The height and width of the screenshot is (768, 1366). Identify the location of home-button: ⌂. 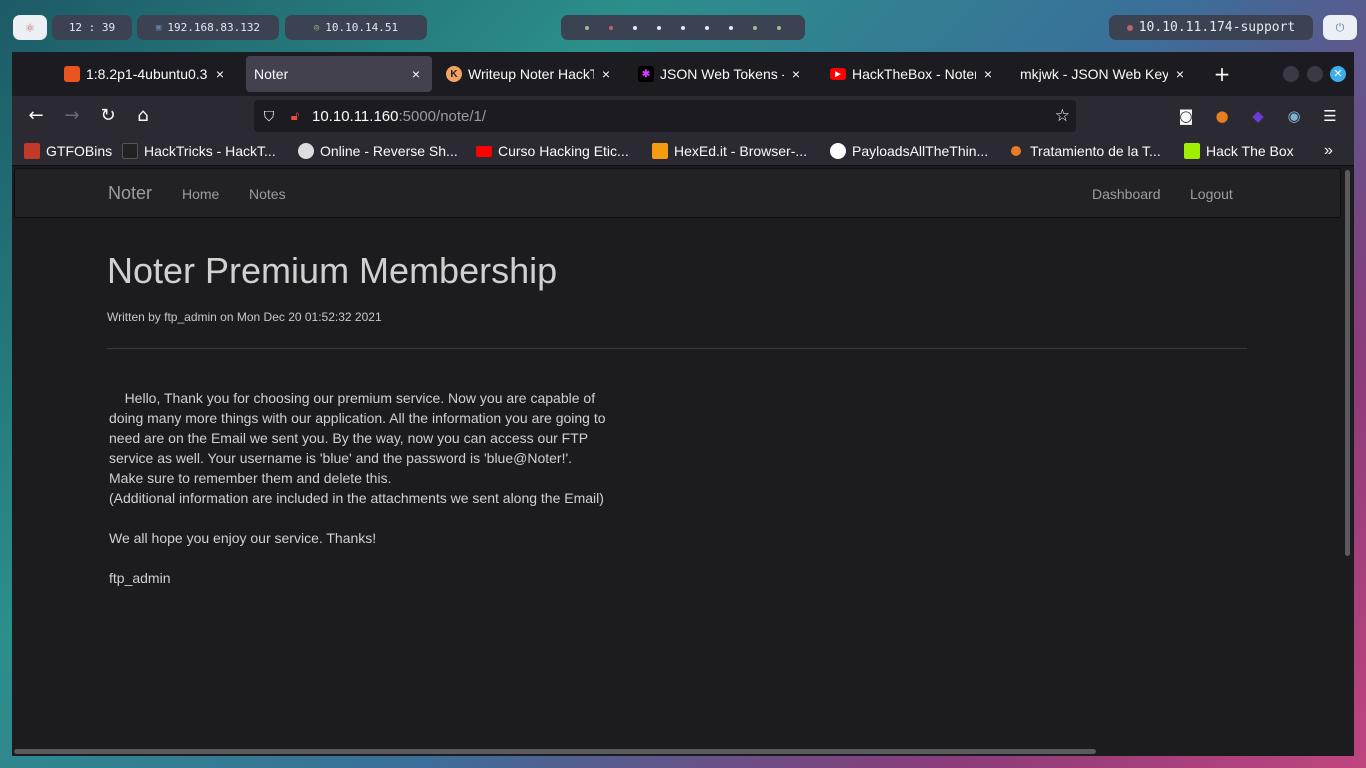
(143, 116).